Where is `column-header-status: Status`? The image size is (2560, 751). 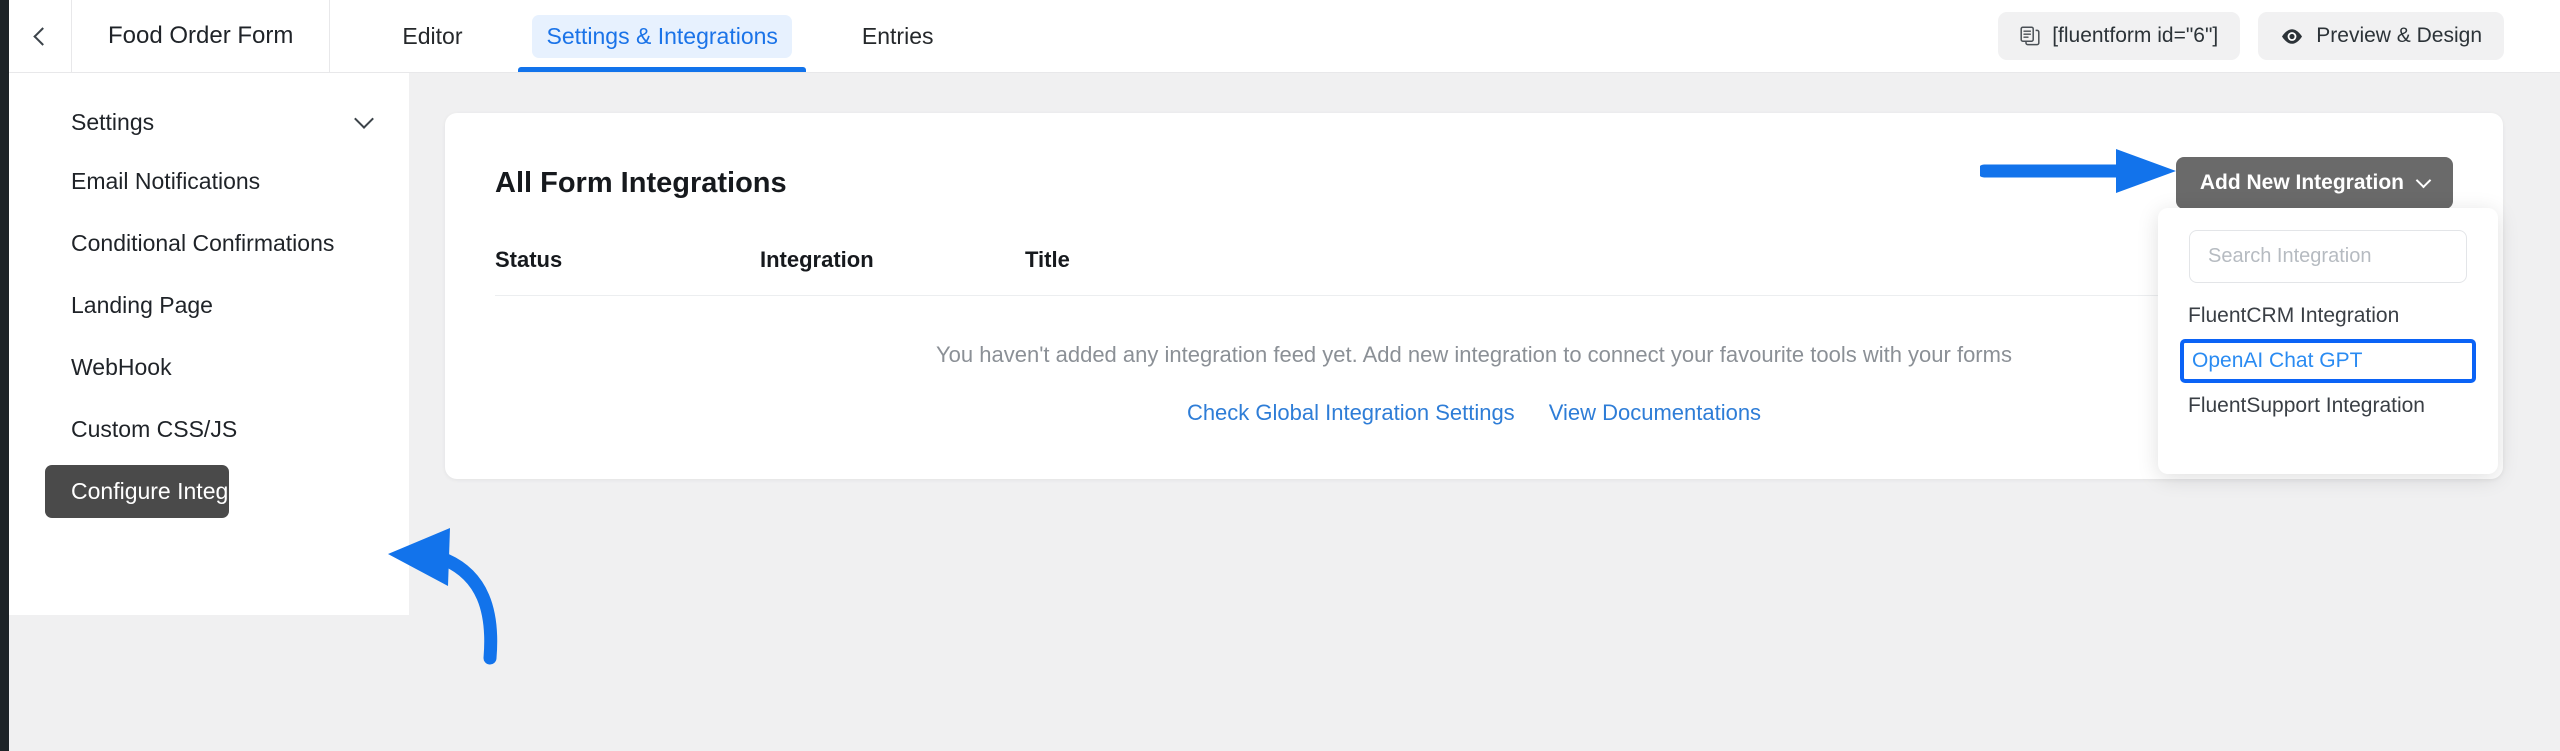 column-header-status: Status is located at coordinates (529, 259).